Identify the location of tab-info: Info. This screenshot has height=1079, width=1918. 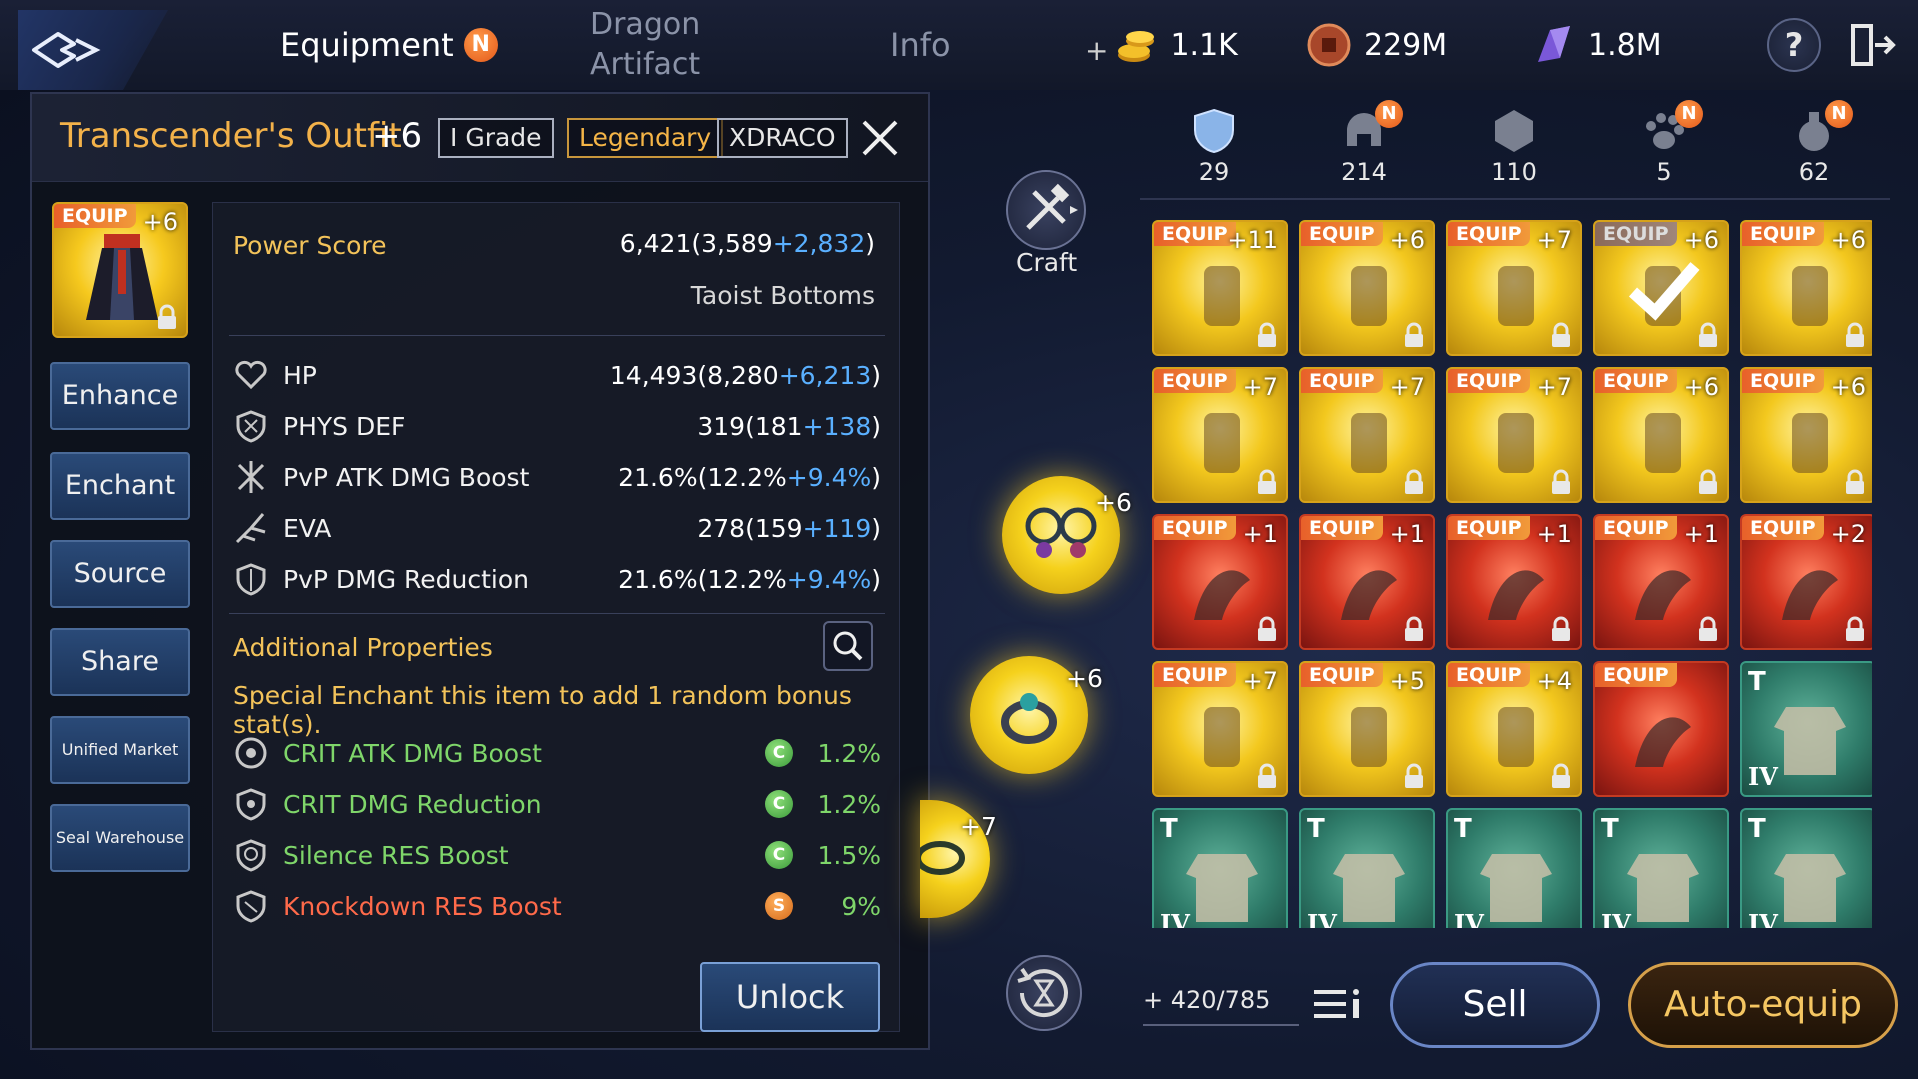
(920, 45).